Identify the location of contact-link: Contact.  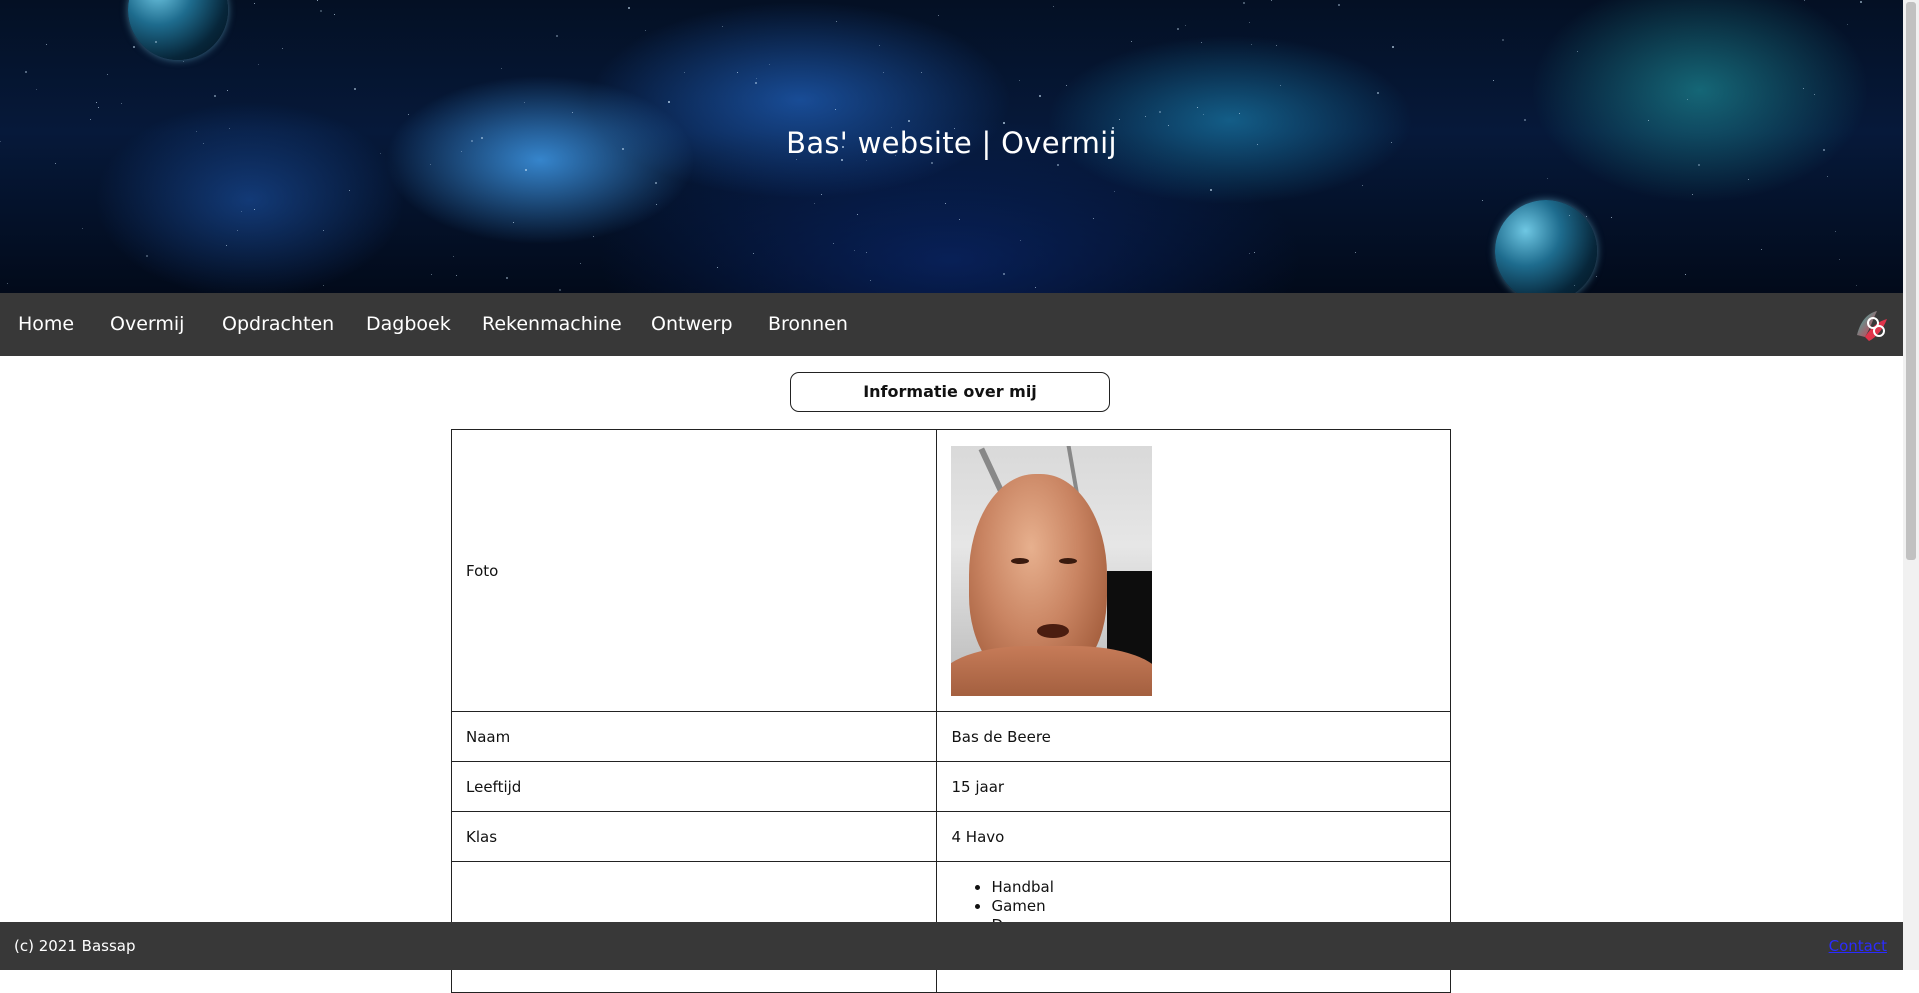
(1858, 946).